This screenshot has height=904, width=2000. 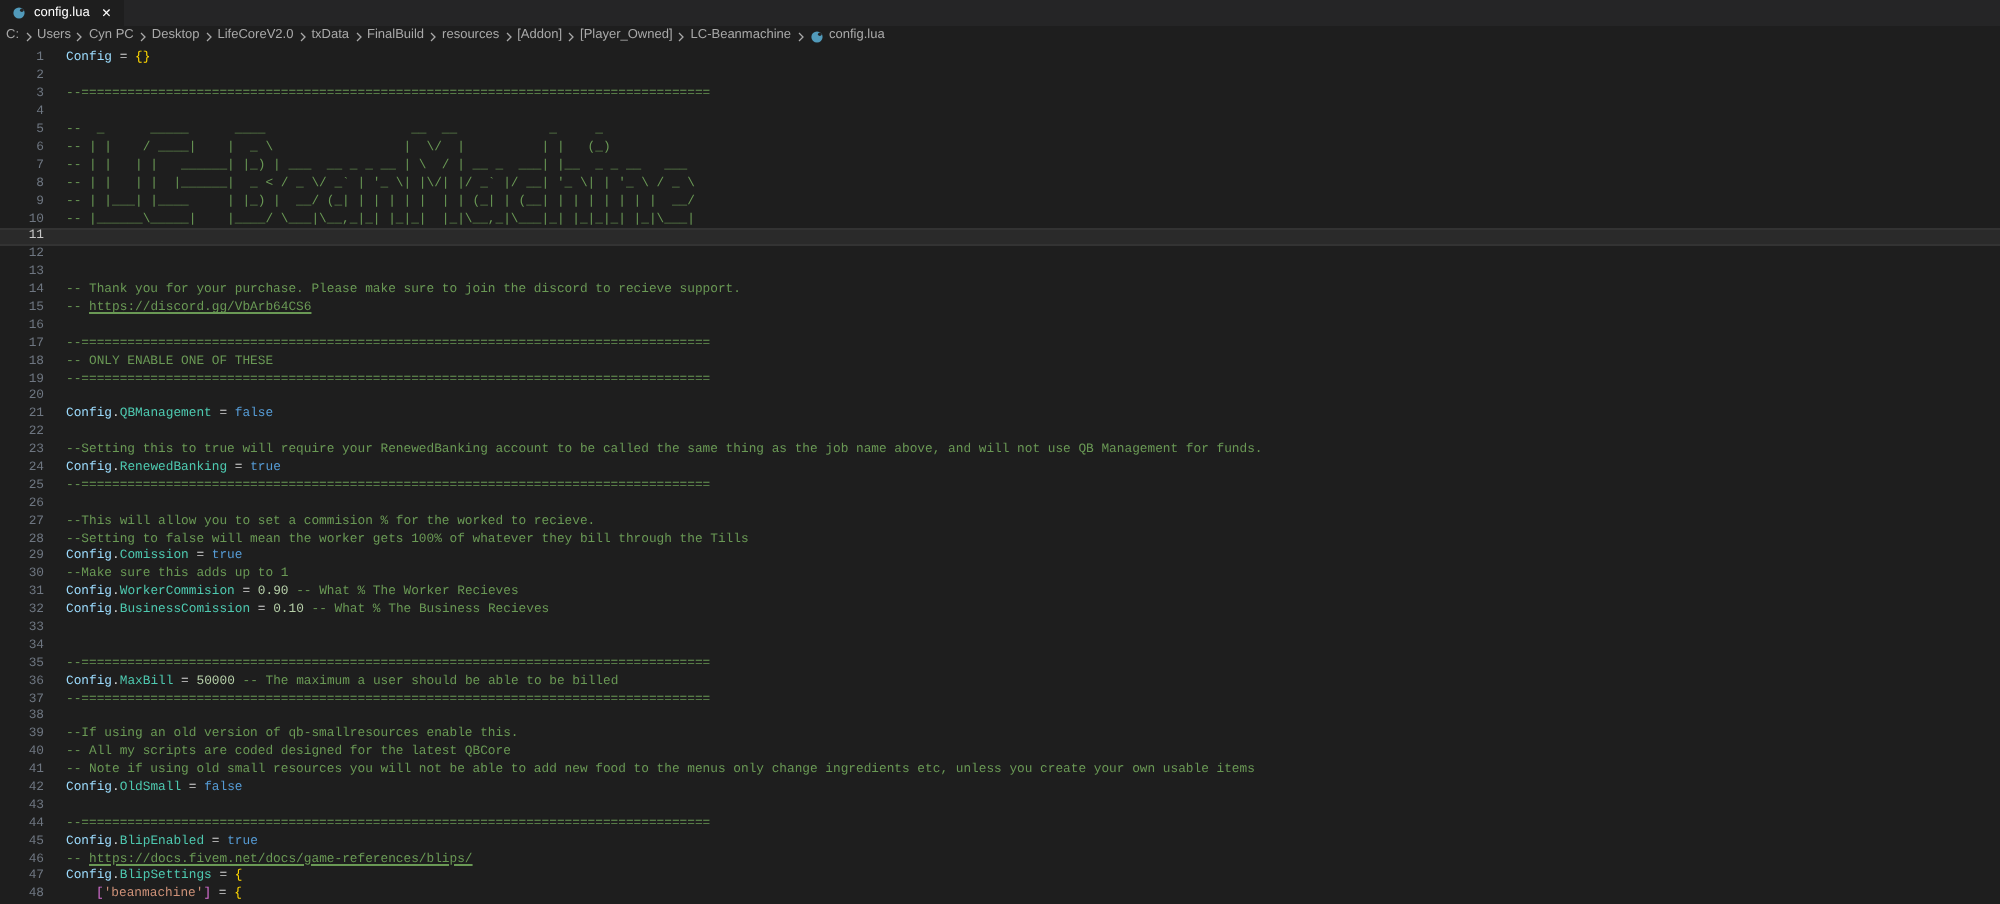 I want to click on close-icon: ×, so click(x=106, y=13).